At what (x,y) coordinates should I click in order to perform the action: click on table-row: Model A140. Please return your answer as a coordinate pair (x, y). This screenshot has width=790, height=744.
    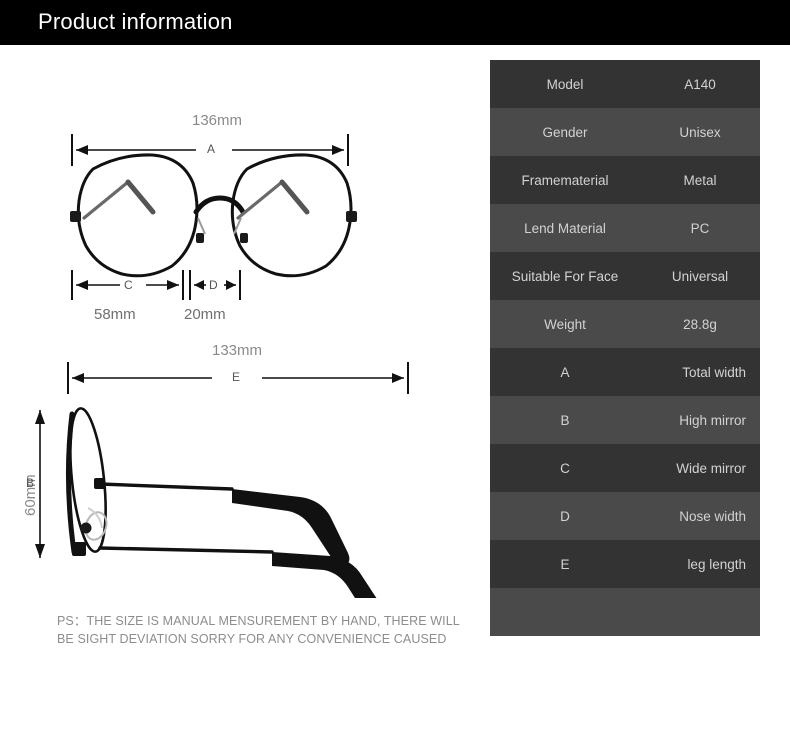
    Looking at the image, I should click on (625, 84).